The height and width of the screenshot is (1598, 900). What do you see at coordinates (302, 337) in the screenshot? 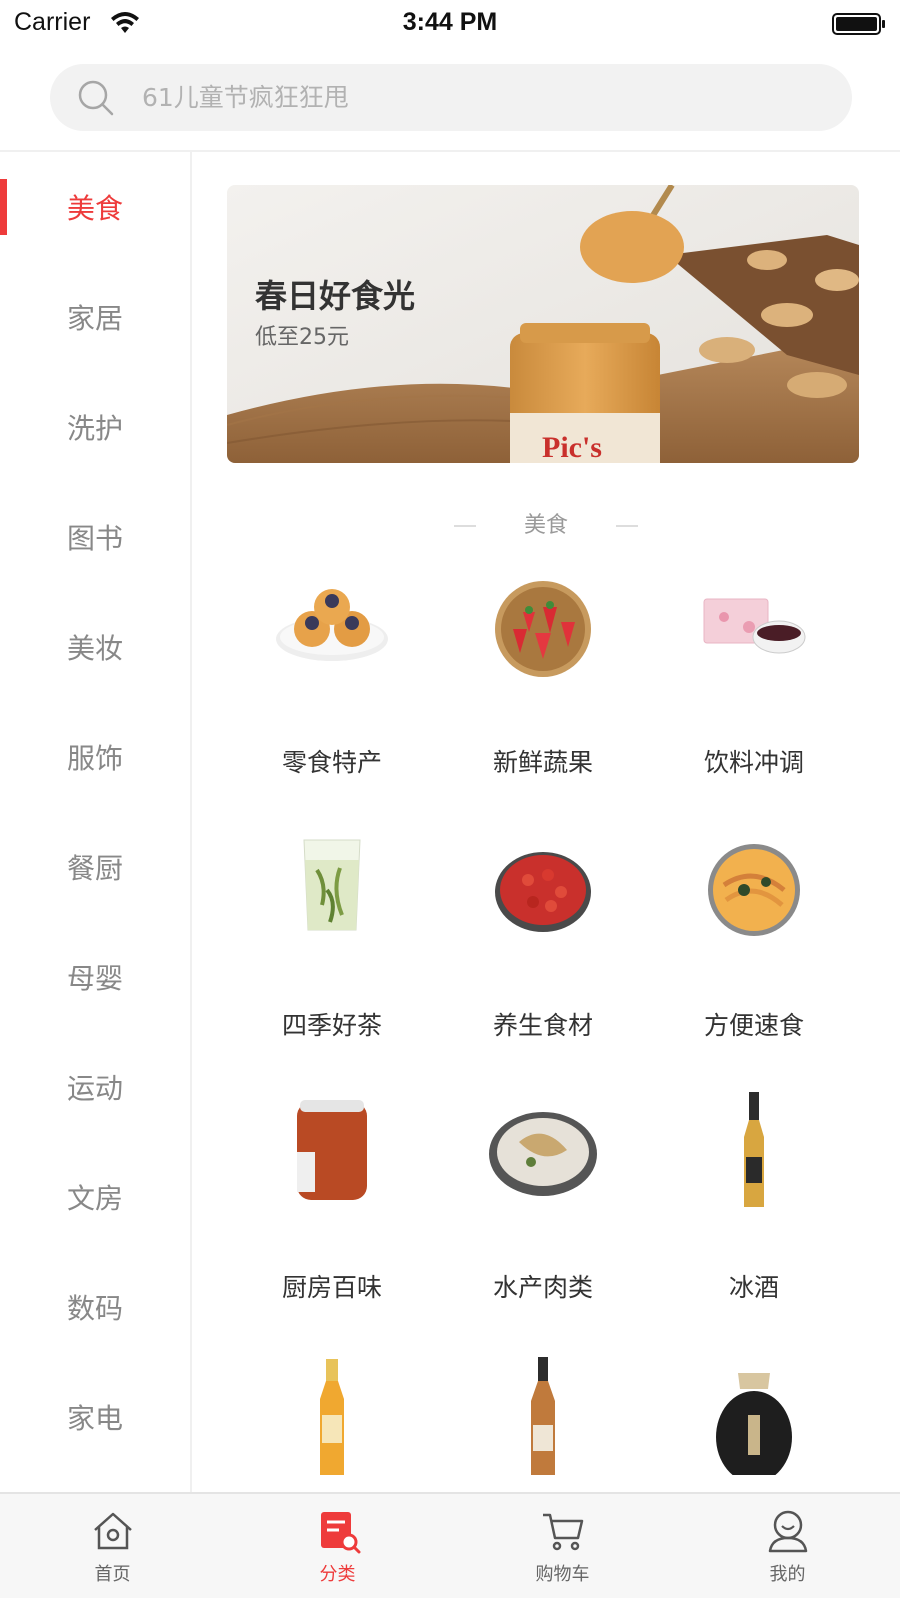
I see `banner-subtitle: 低至25元` at bounding box center [302, 337].